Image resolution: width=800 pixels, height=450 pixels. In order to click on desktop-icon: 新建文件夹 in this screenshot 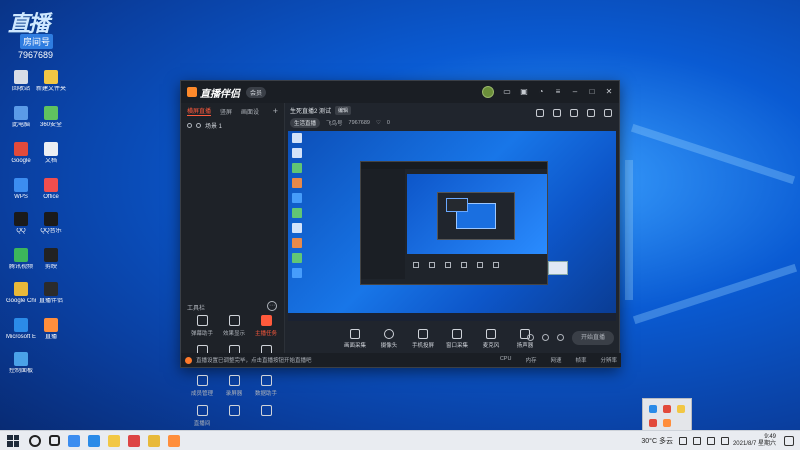, I will do `click(51, 87)`.